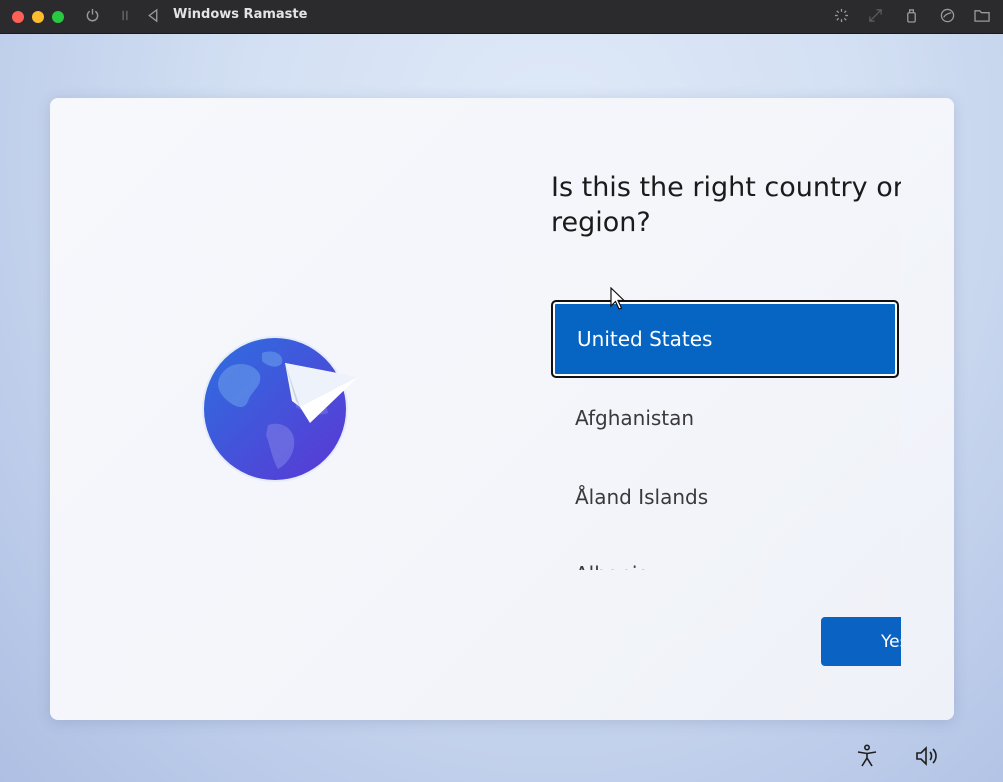 The height and width of the screenshot is (782, 1003). What do you see at coordinates (153, 17) in the screenshot?
I see `back-icon` at bounding box center [153, 17].